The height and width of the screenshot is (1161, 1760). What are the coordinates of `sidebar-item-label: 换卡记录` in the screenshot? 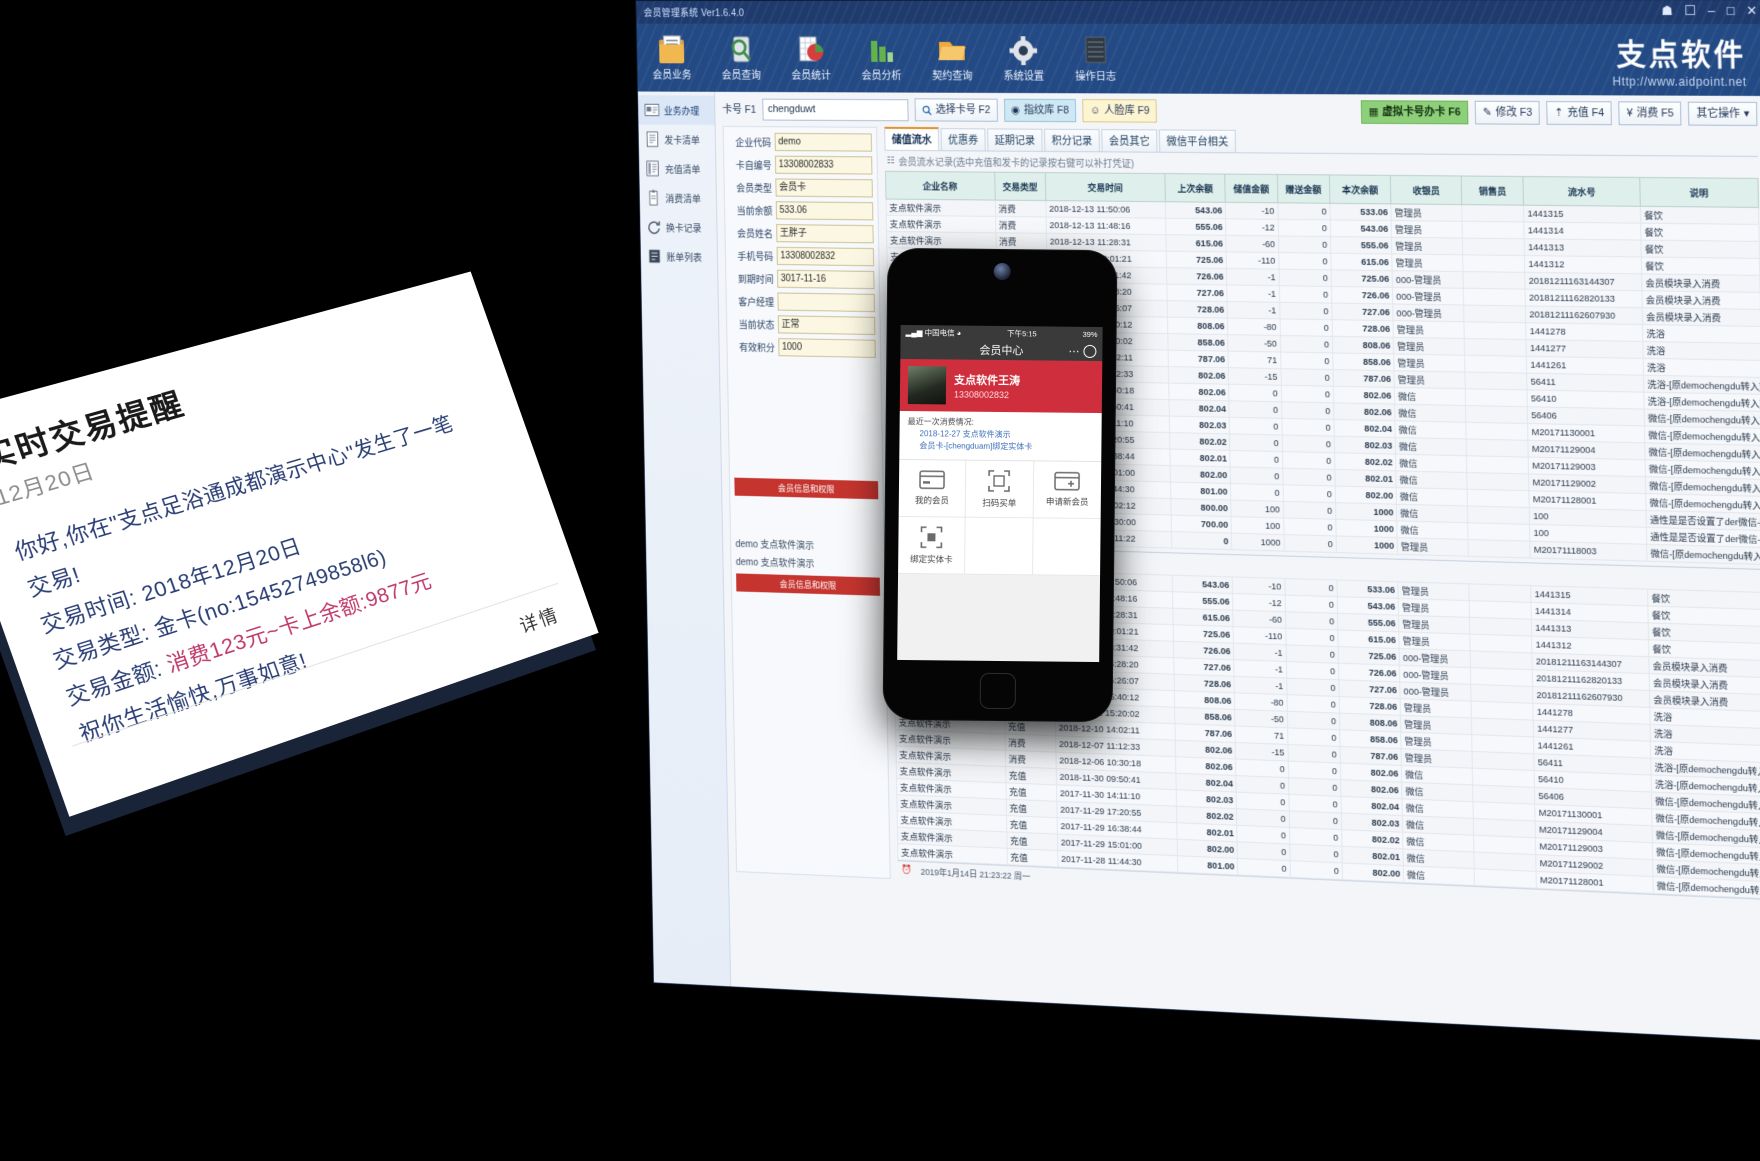 It's located at (683, 229).